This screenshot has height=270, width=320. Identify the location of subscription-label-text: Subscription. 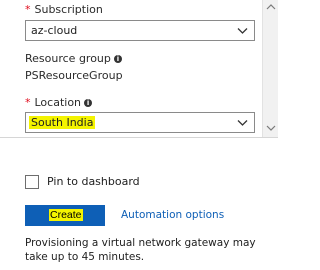
(68, 9).